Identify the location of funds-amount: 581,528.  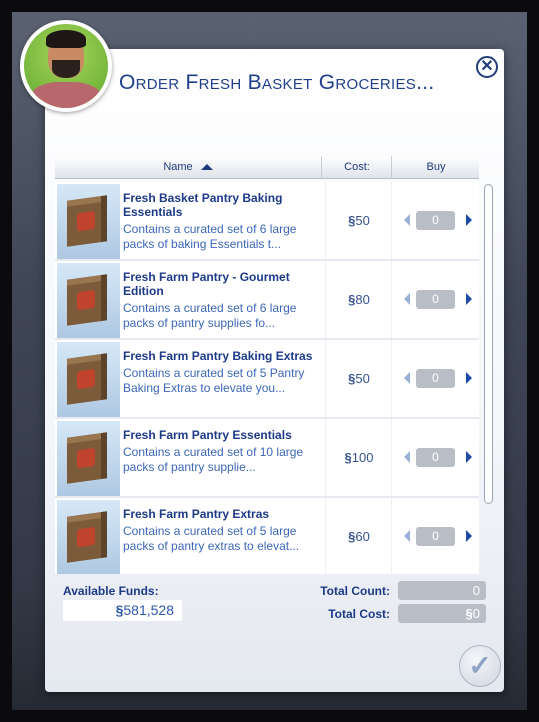
(148, 610).